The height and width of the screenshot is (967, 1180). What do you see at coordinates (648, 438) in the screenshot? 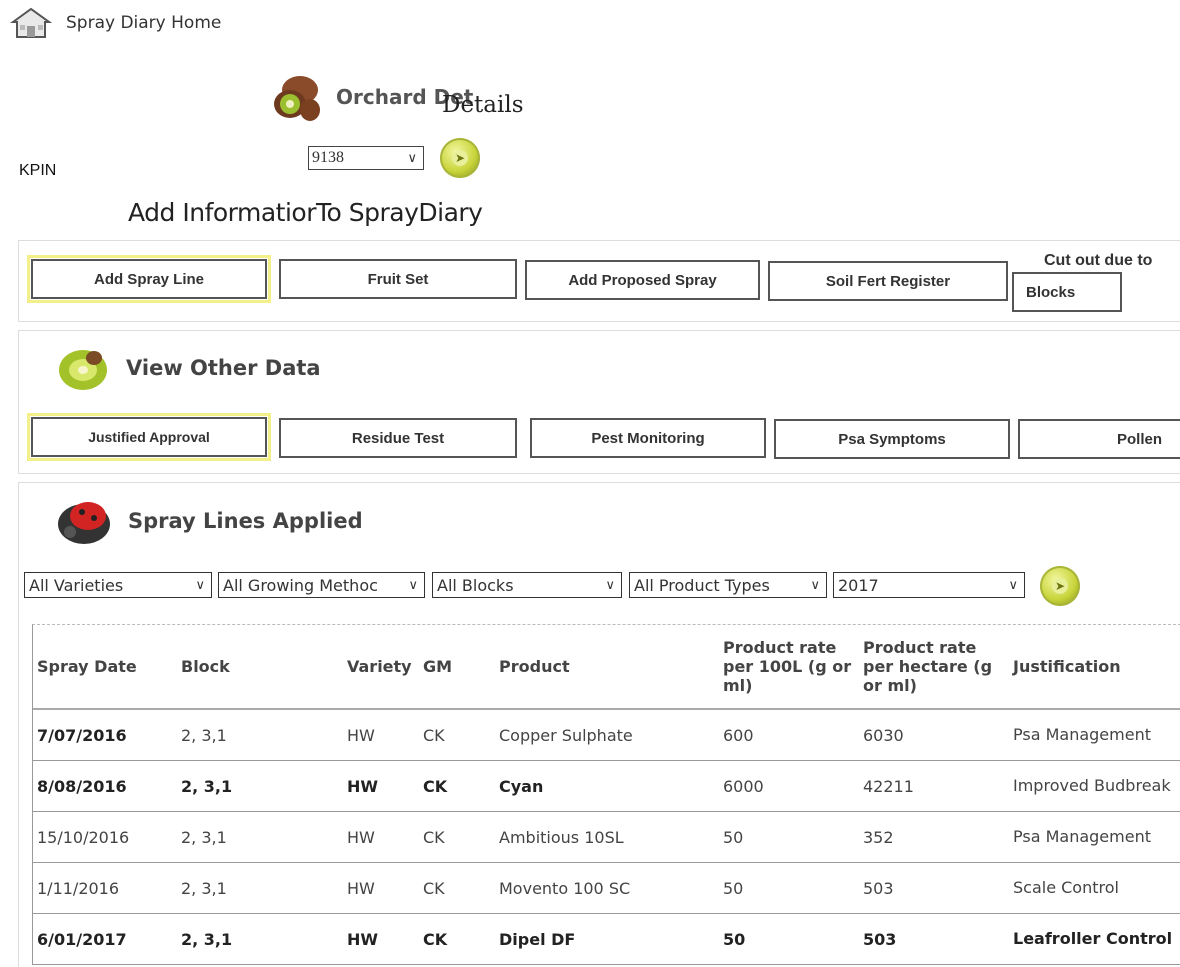
I see `pest-monitoring-button: Pest Monitoring` at bounding box center [648, 438].